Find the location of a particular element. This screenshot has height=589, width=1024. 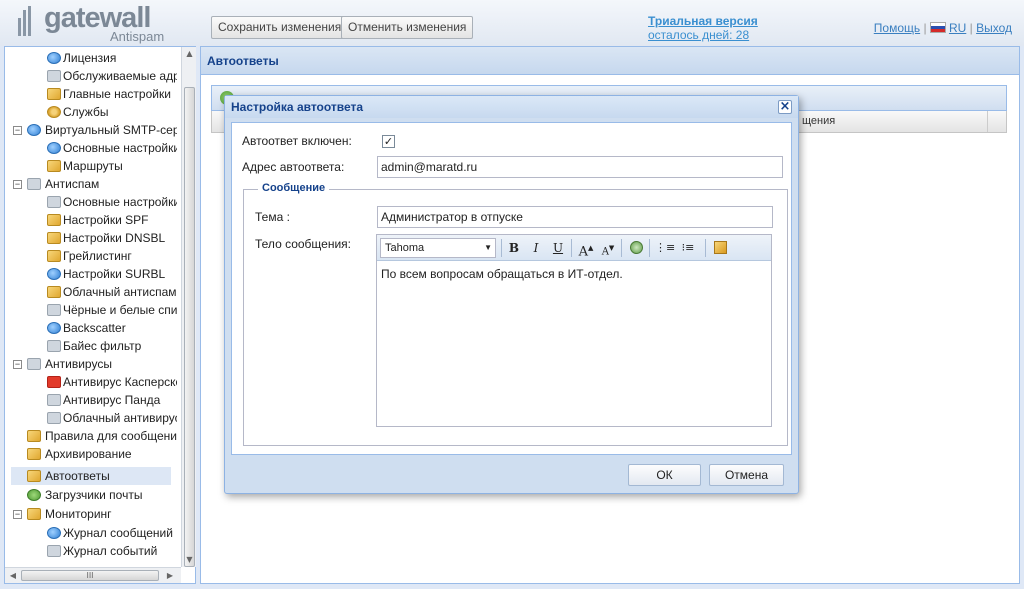

language-link: RU is located at coordinates (957, 28).